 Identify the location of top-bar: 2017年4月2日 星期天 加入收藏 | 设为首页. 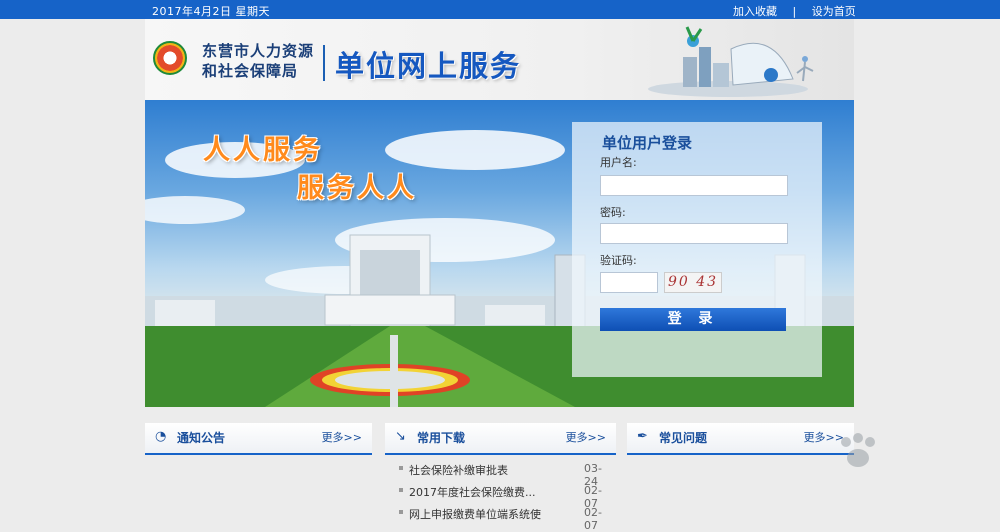
(500, 9).